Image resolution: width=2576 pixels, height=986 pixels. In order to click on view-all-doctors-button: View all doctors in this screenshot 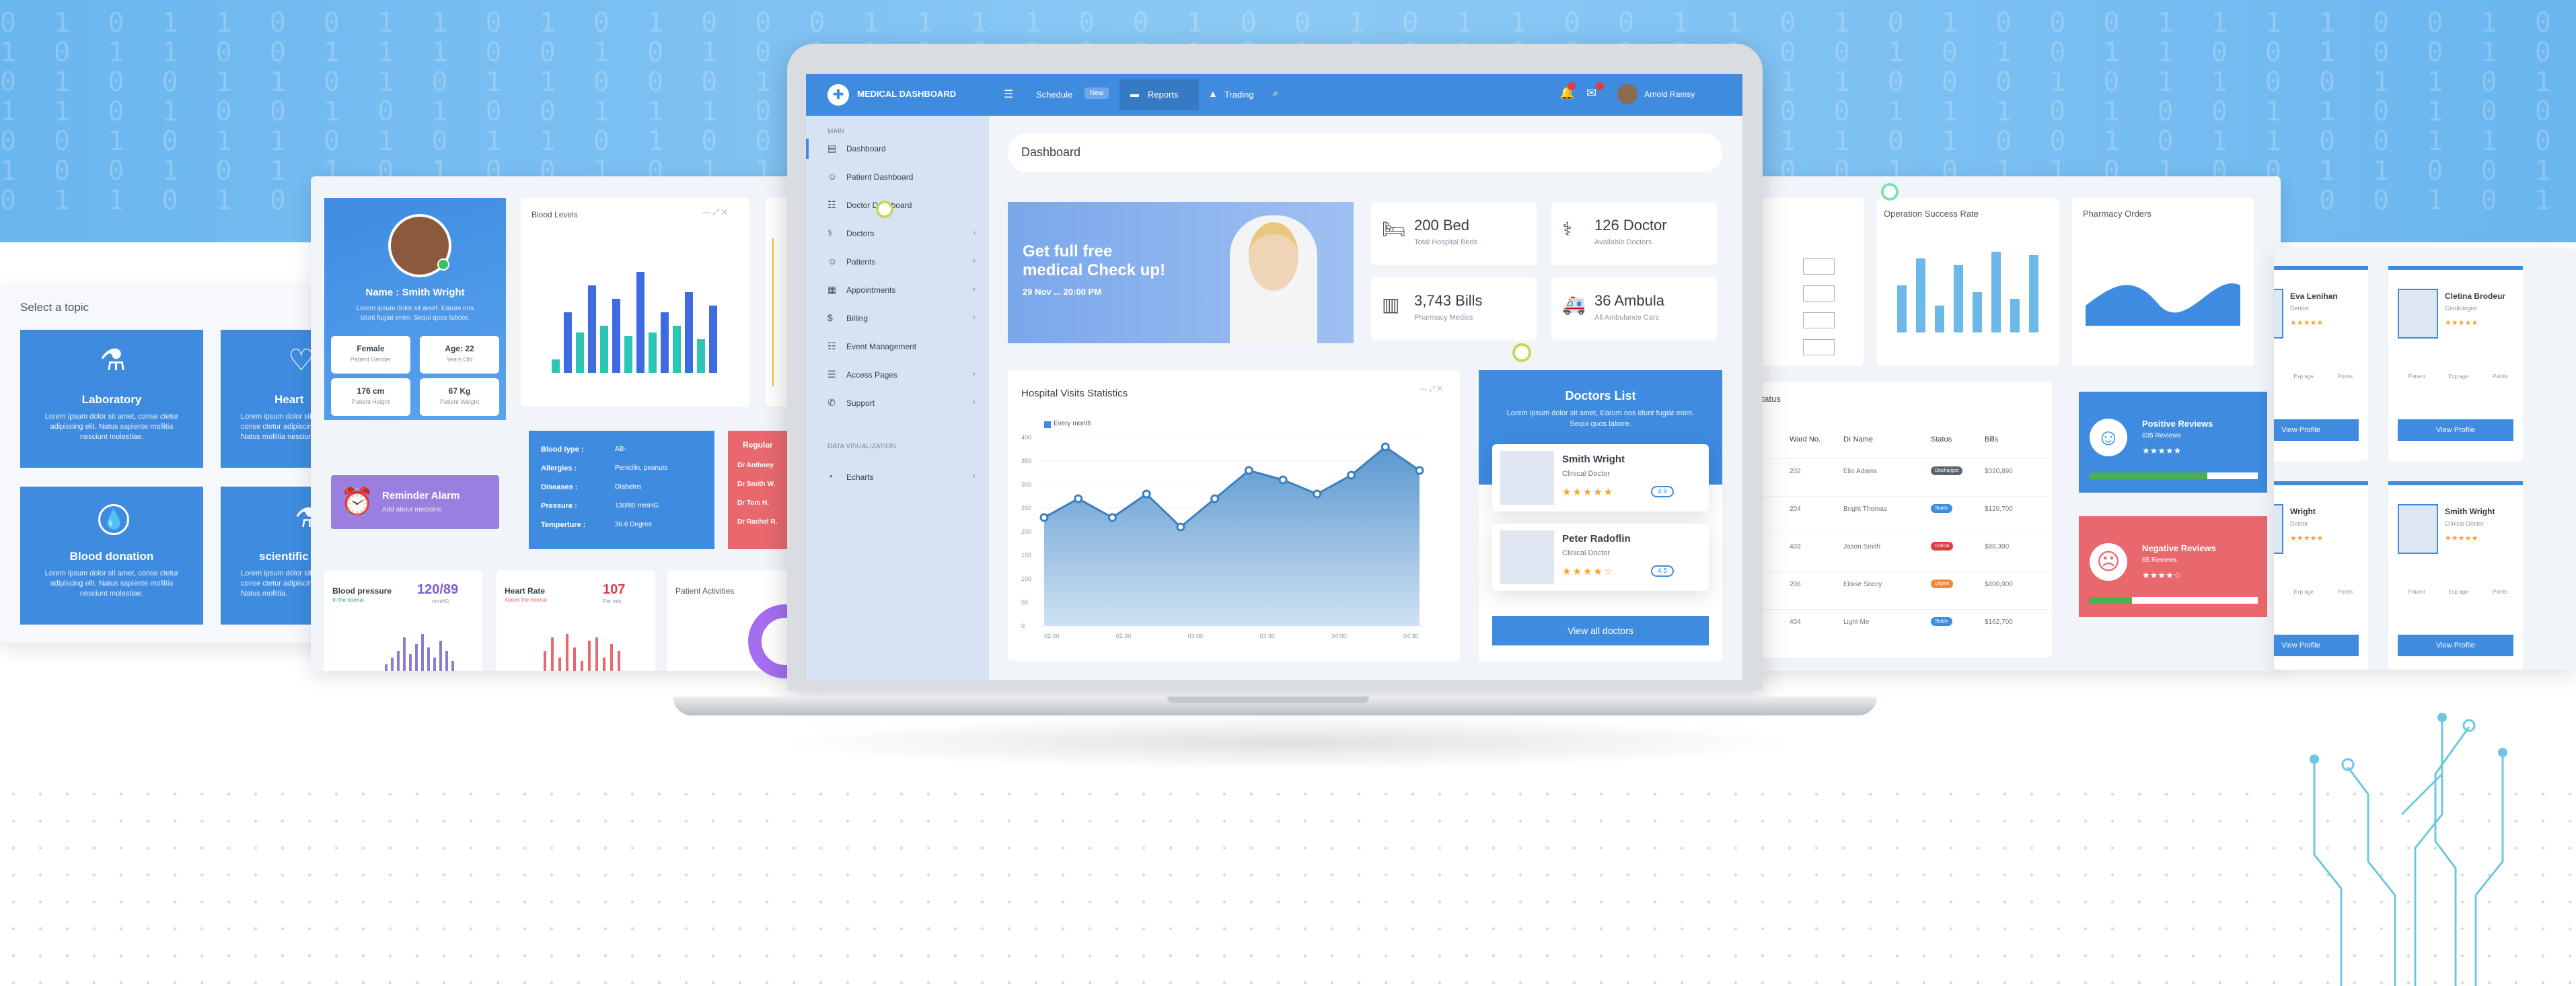, I will do `click(1600, 630)`.